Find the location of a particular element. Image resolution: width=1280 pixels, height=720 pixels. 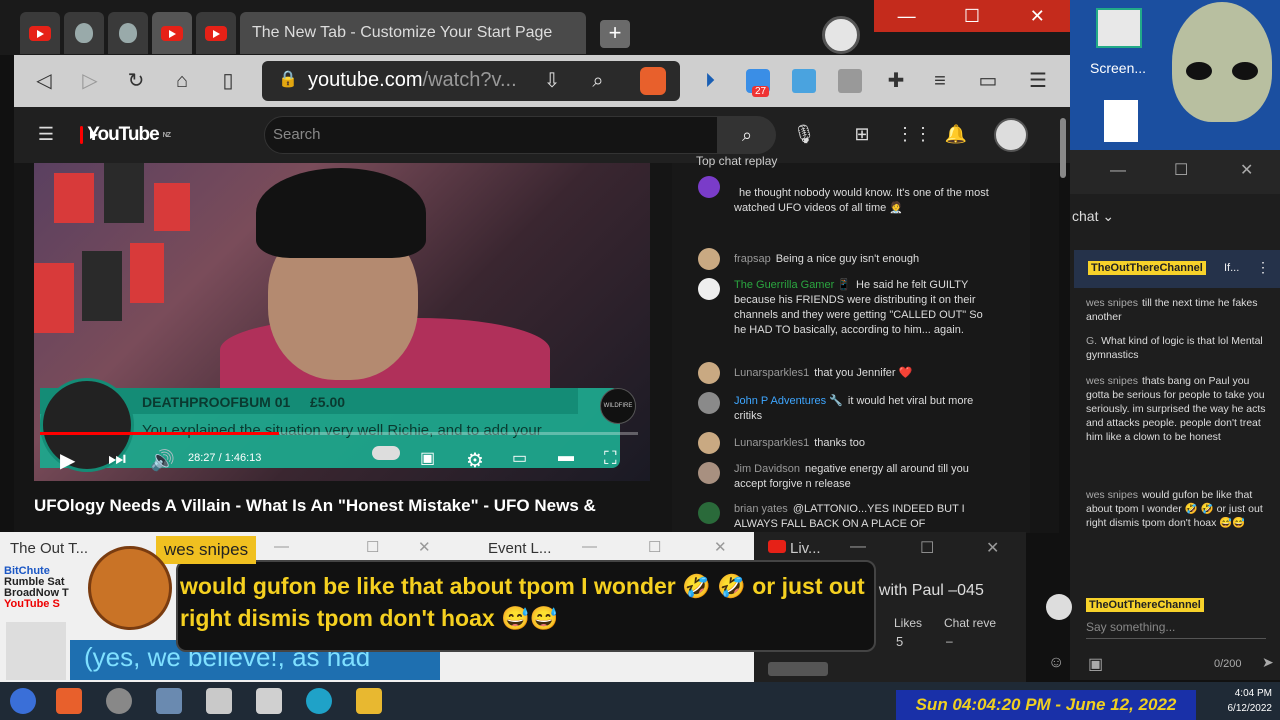

popout-titlebar: — ☐ ✕ is located at coordinates (1175, 172).